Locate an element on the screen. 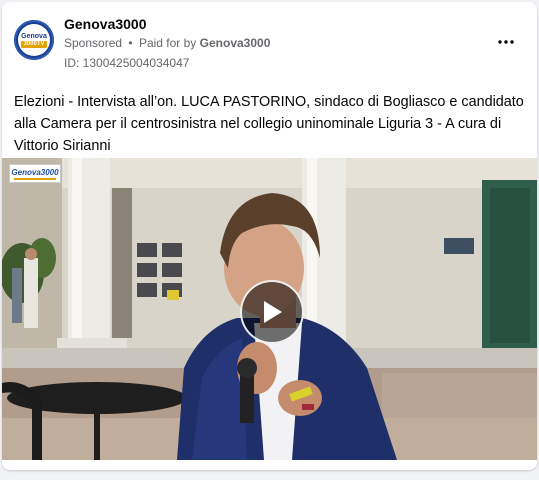 Image resolution: width=539 pixels, height=480 pixels. avatar: Genova 3000TV is located at coordinates (34, 40).